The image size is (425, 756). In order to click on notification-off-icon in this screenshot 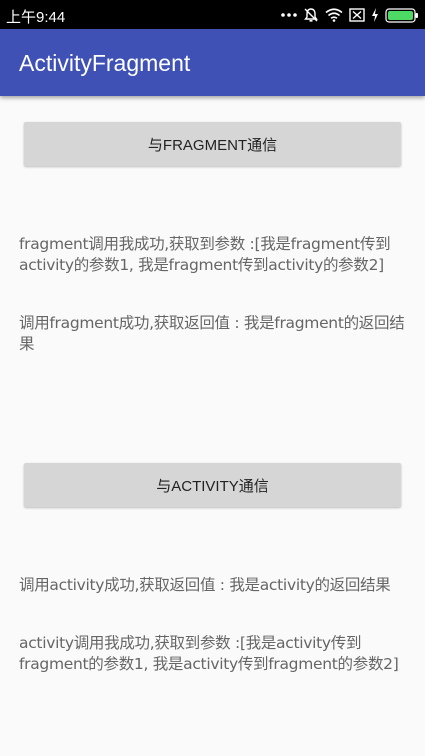, I will do `click(311, 15)`.